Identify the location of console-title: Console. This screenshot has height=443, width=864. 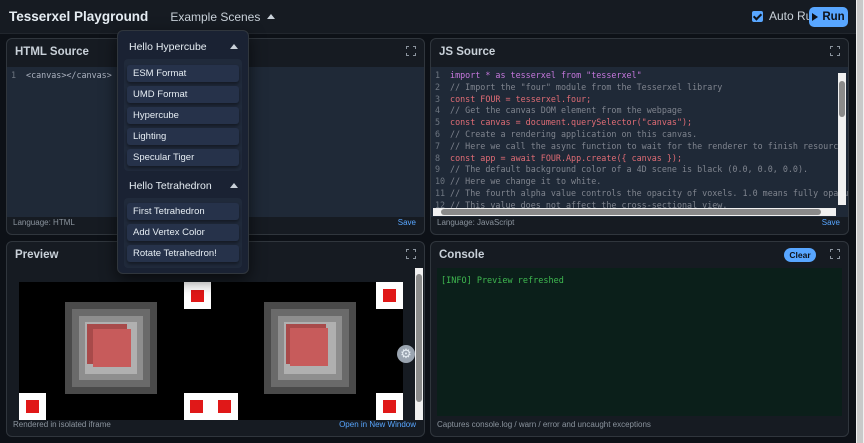
(462, 255).